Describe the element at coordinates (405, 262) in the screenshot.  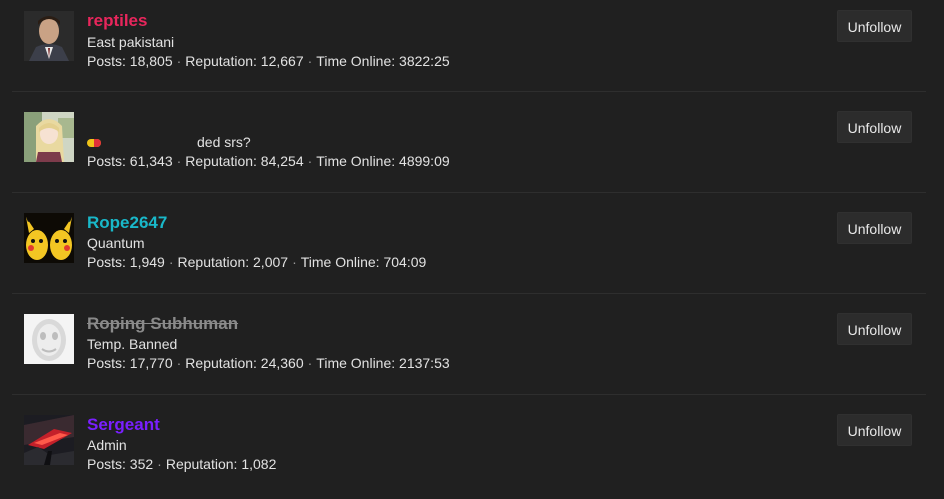
I see `time-online-value: 704:09` at that location.